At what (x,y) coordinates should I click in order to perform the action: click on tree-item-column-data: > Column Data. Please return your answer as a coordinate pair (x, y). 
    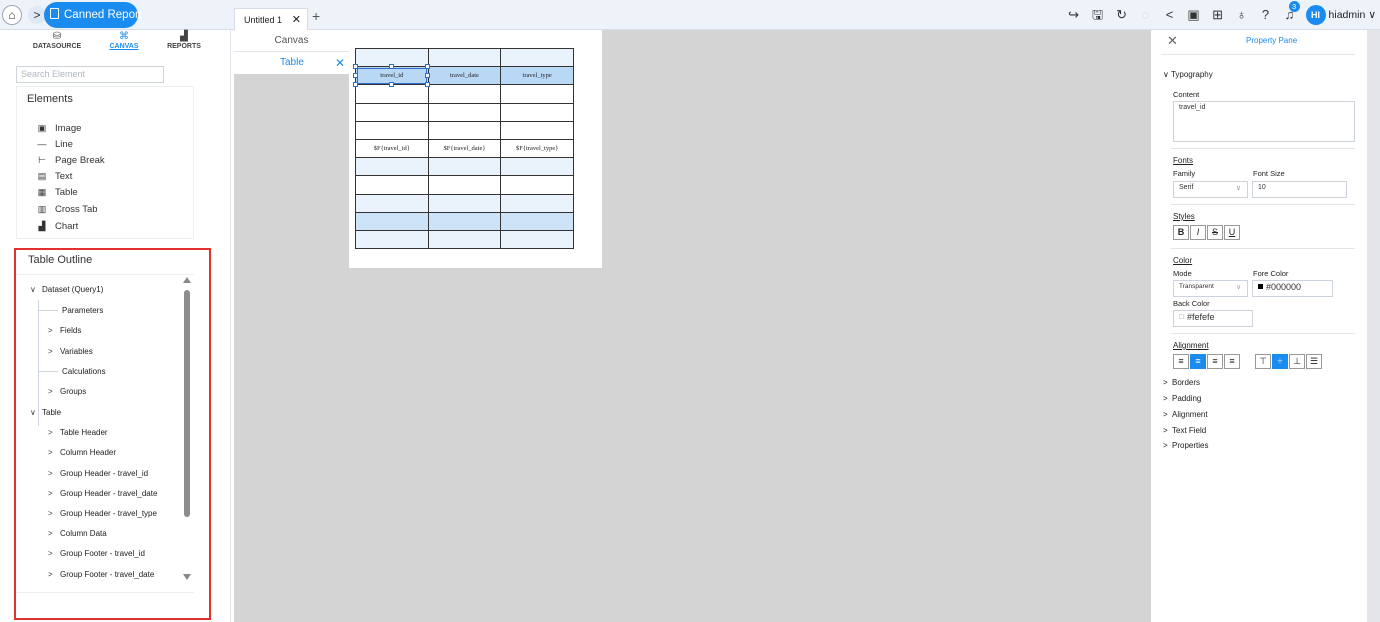
    Looking at the image, I should click on (77, 534).